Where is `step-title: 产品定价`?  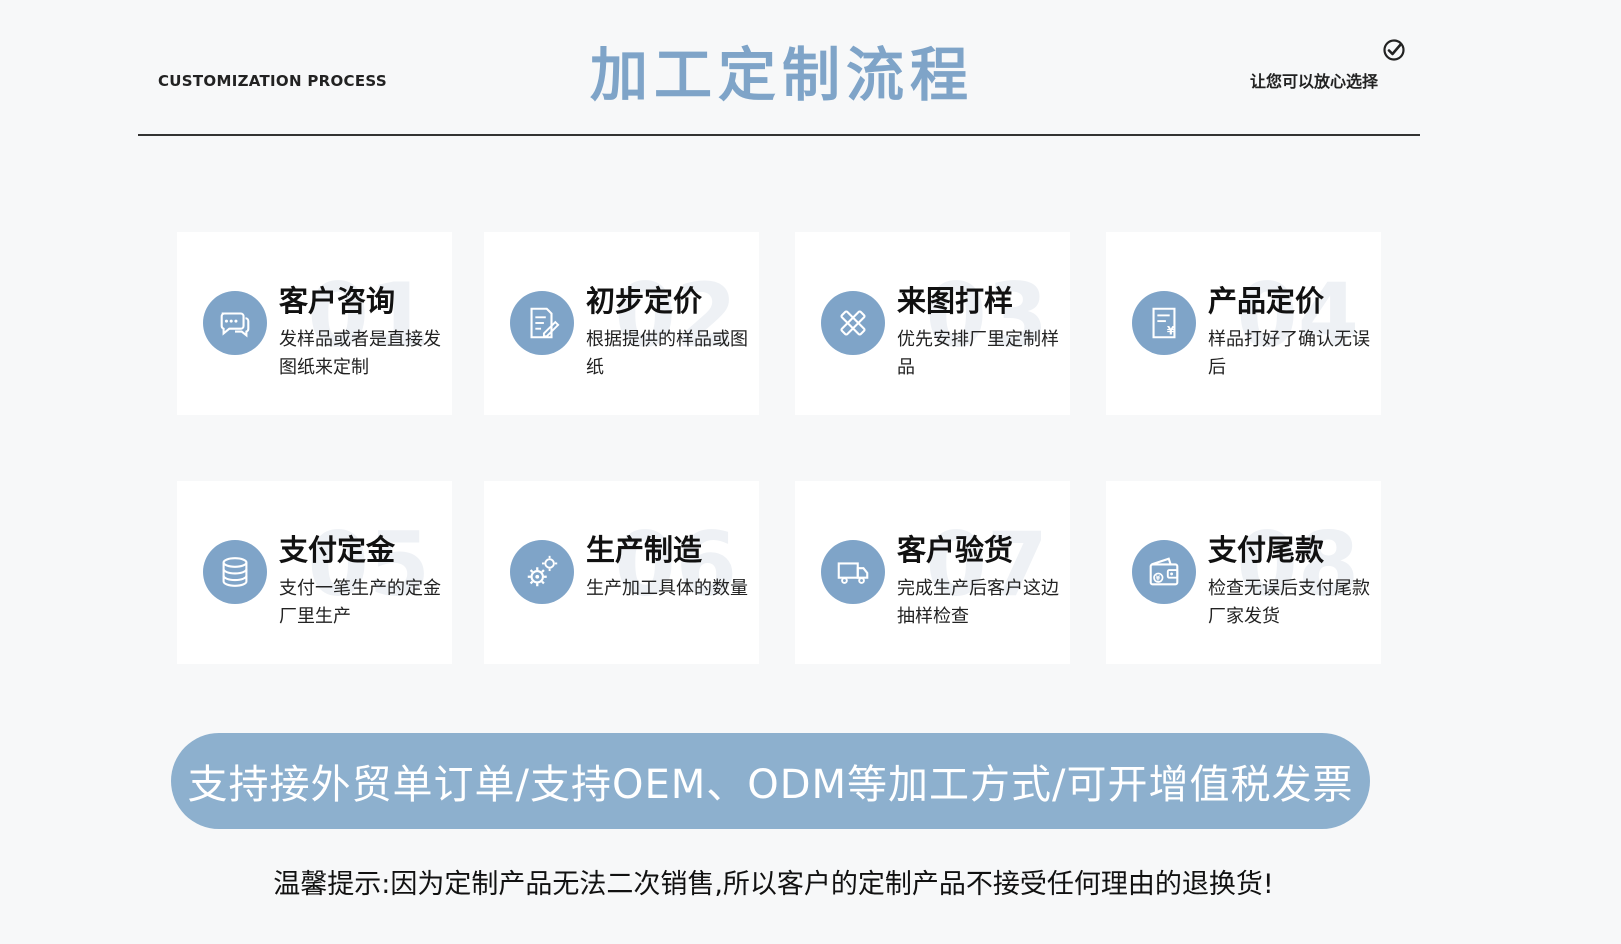 step-title: 产品定价 is located at coordinates (1266, 301).